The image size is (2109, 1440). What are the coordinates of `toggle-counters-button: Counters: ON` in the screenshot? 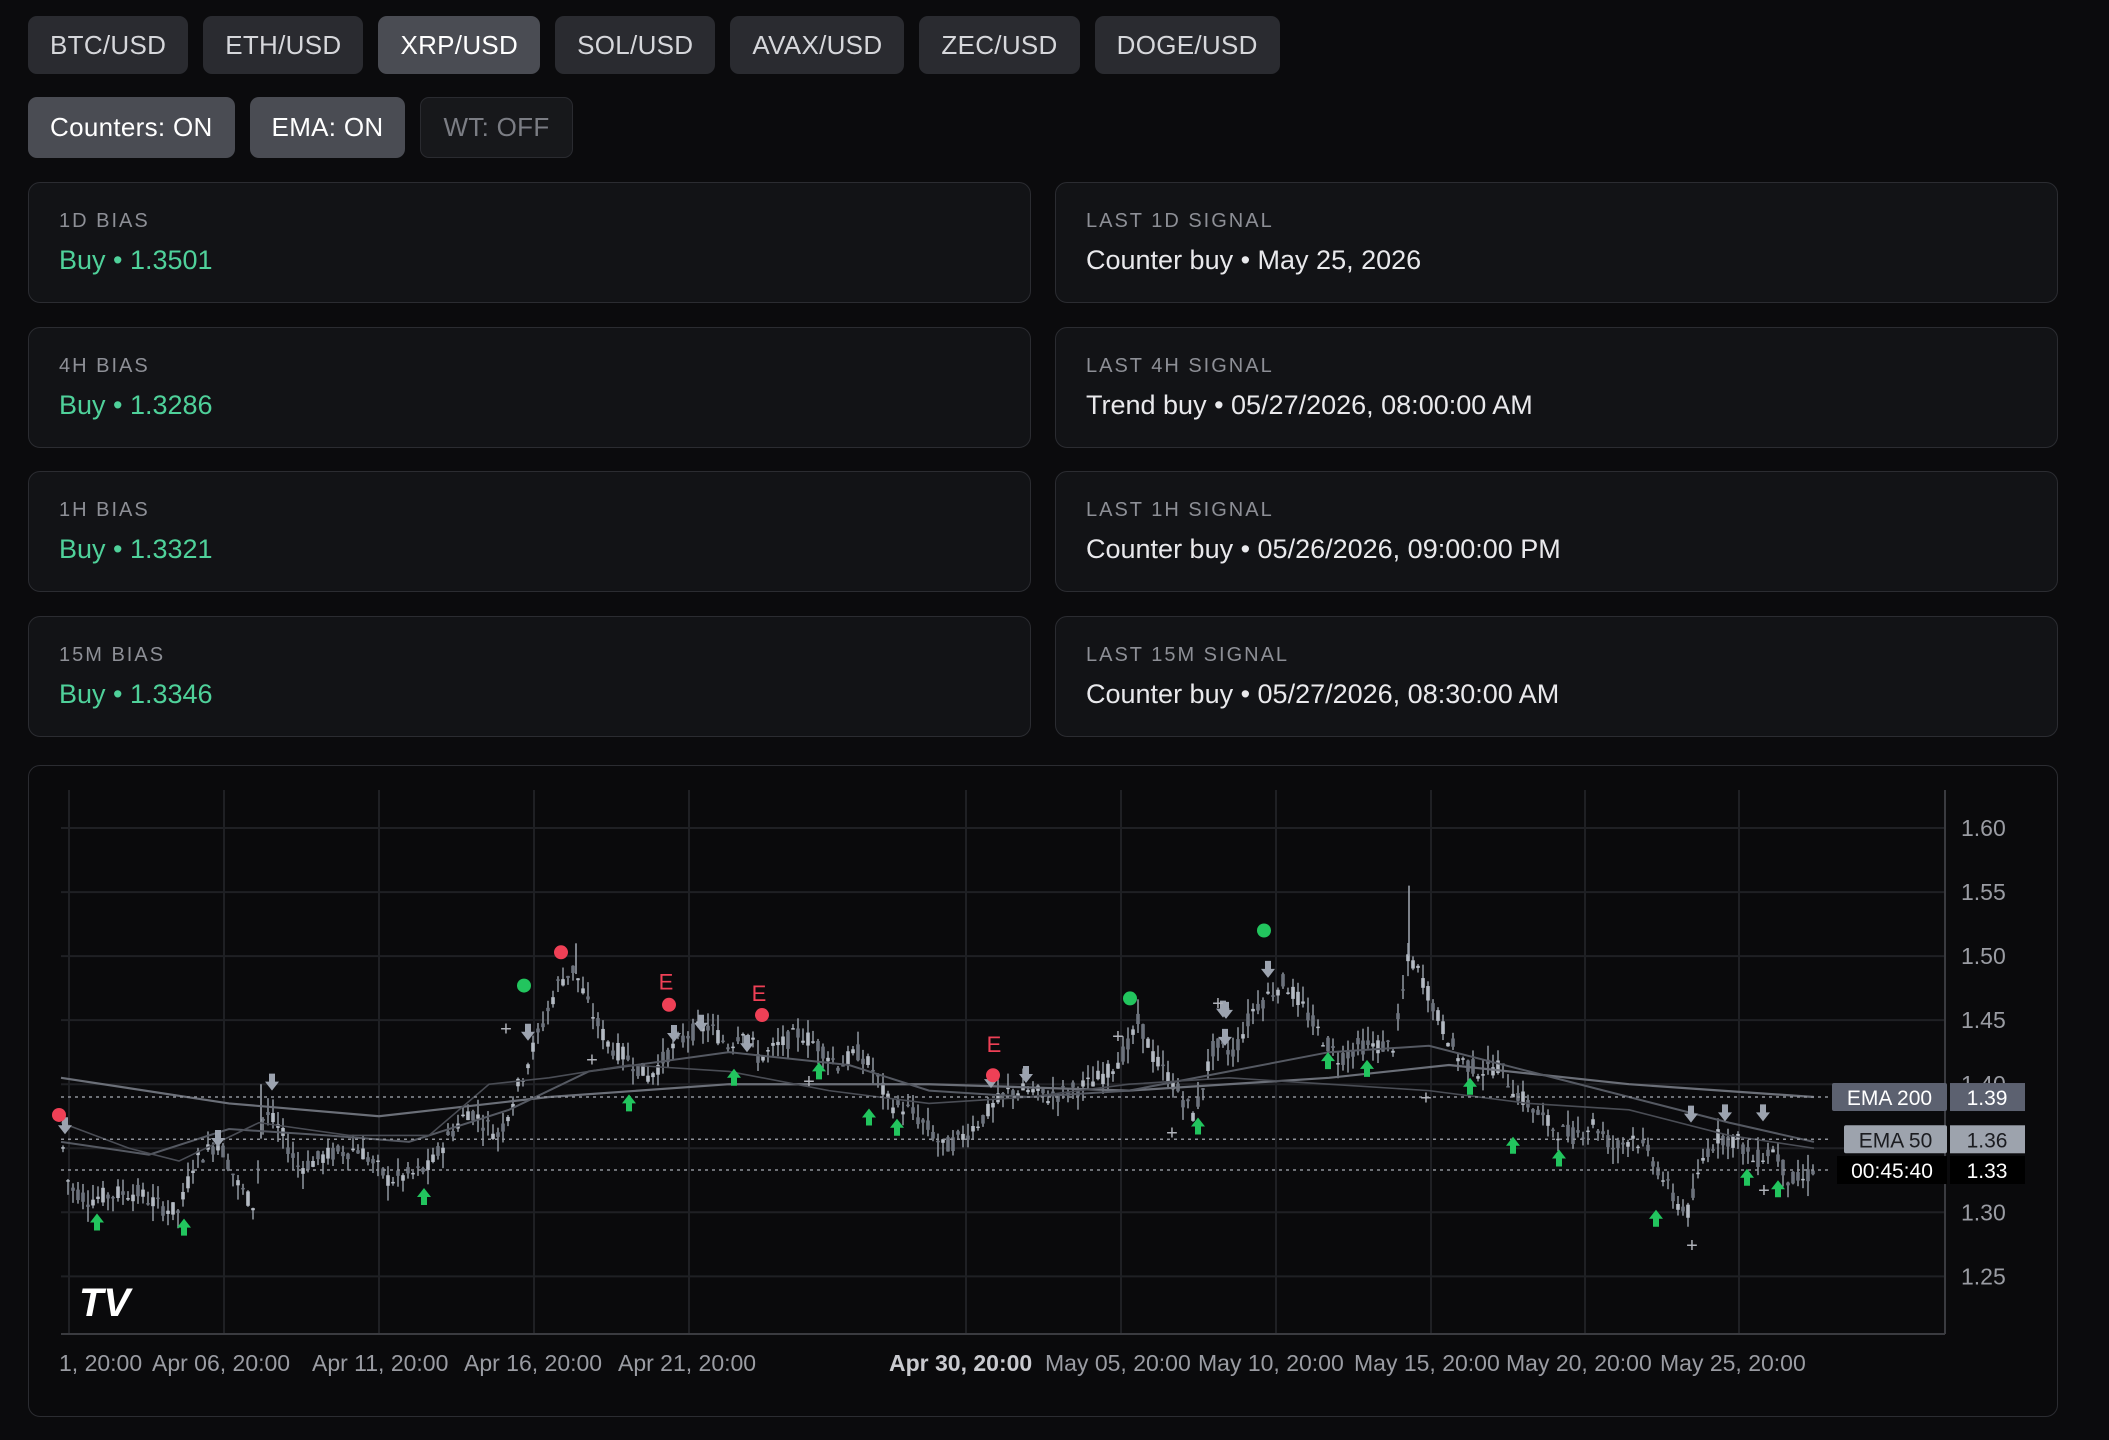 It's located at (131, 127).